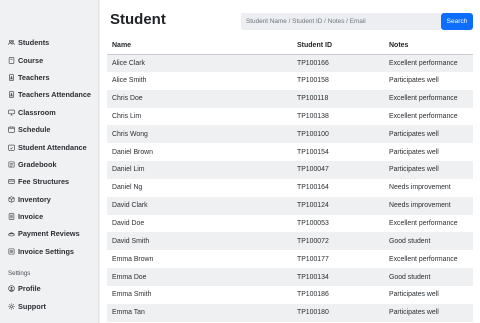 The width and height of the screenshot is (480, 323). Describe the element at coordinates (11, 306) in the screenshot. I see `gear-icon` at that location.